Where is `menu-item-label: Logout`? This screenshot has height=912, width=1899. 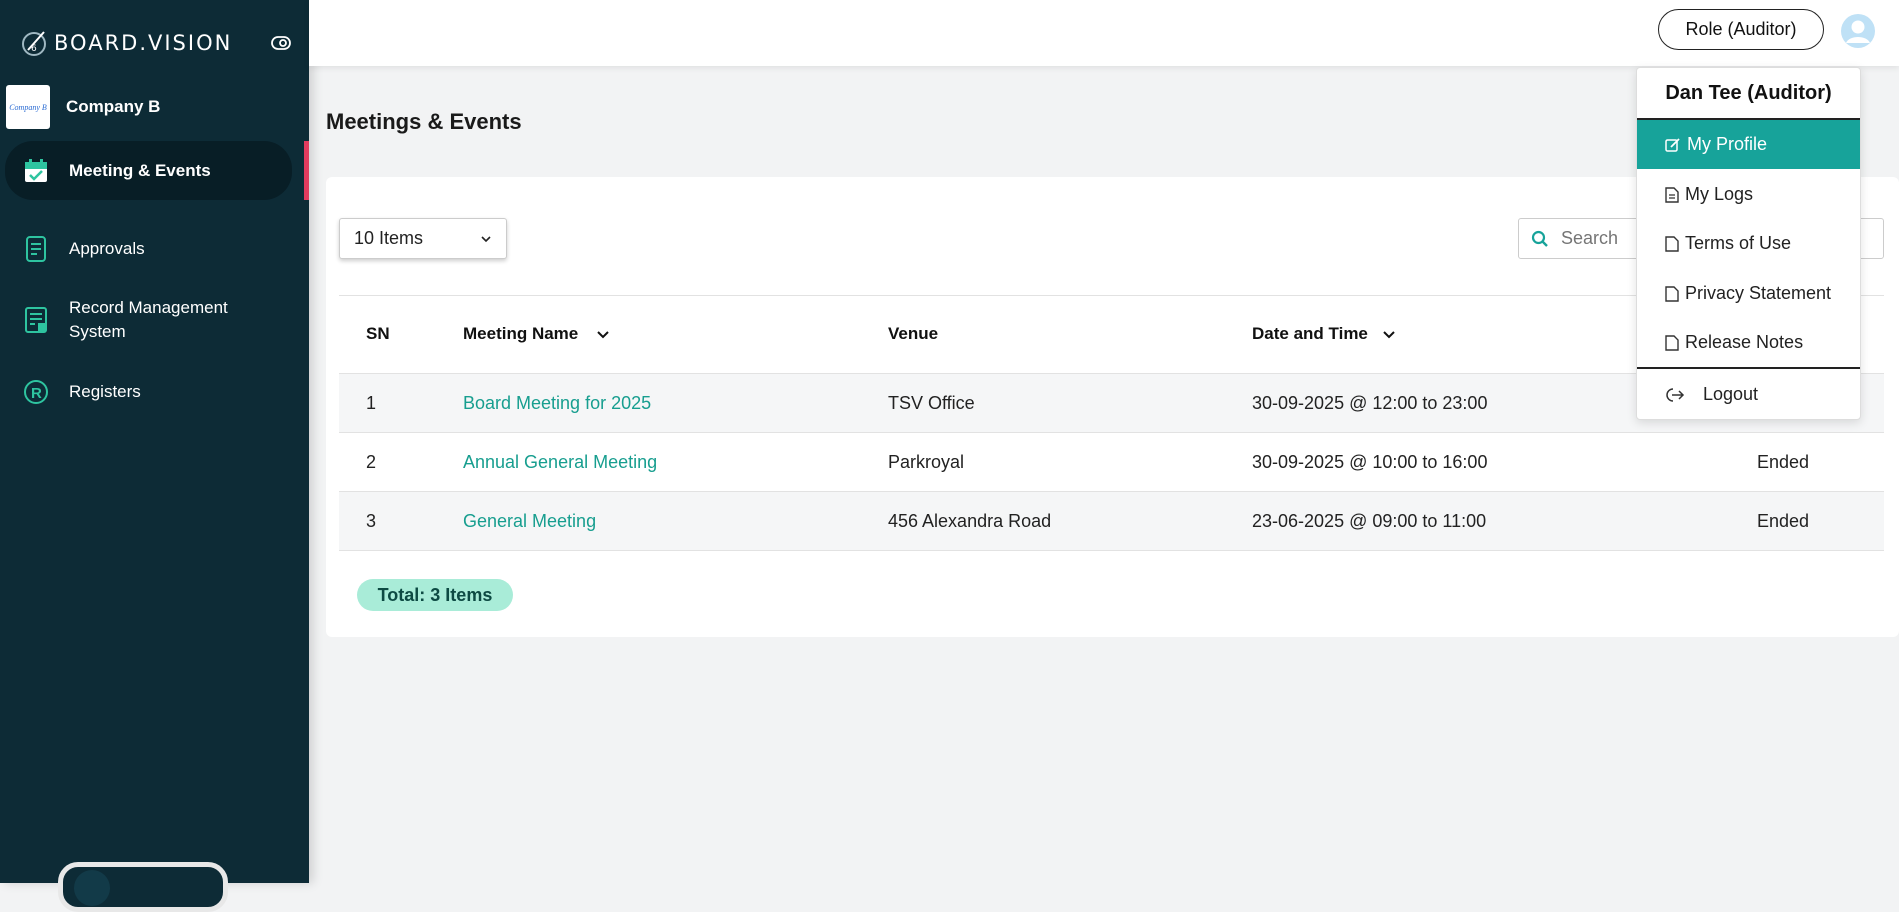 menu-item-label: Logout is located at coordinates (1731, 394).